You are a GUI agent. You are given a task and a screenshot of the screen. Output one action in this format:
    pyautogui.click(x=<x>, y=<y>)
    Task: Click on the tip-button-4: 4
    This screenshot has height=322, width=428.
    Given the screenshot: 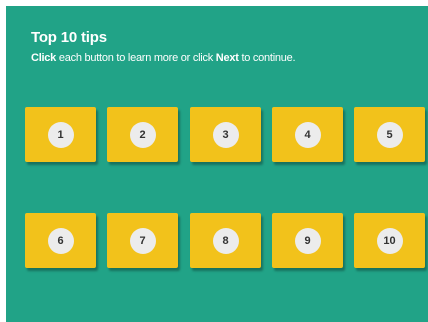 What is the action you would take?
    pyautogui.click(x=307, y=134)
    